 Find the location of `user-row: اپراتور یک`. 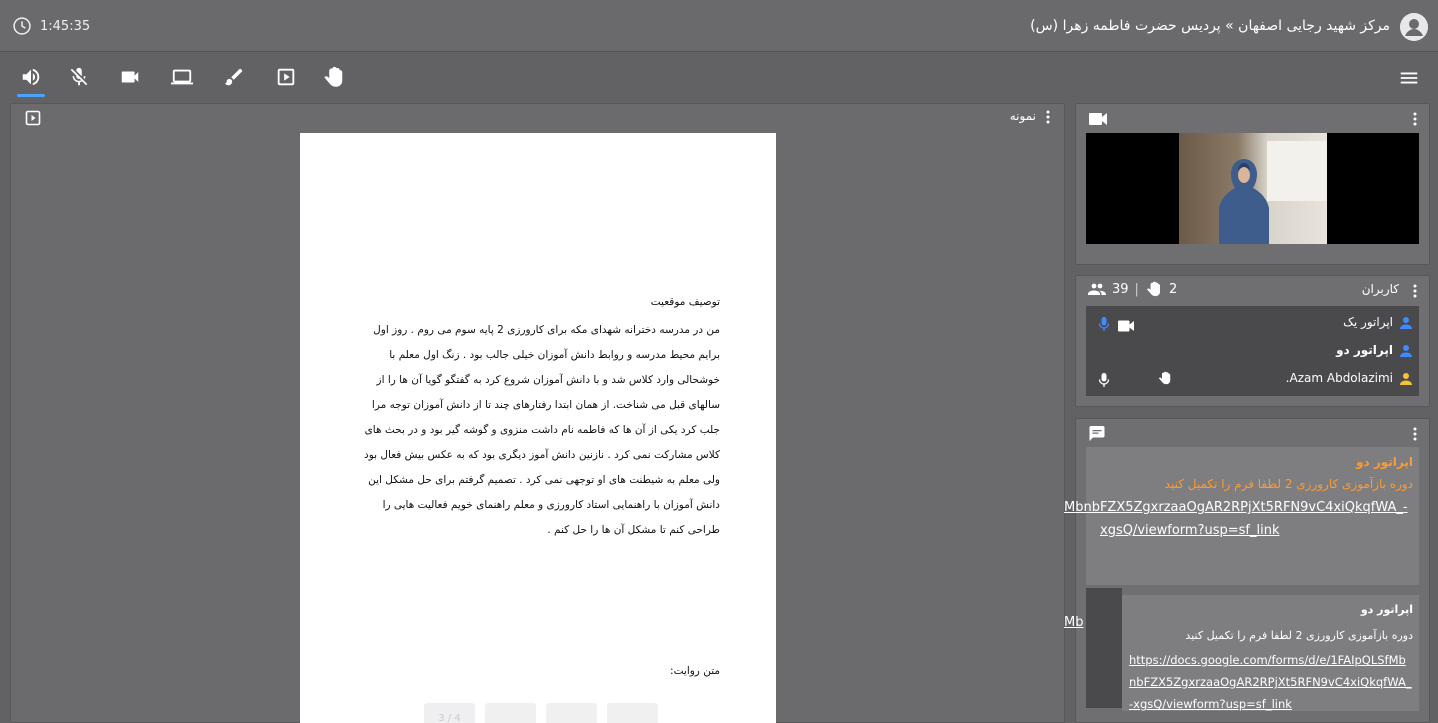

user-row: اپراتور یک is located at coordinates (1252, 323).